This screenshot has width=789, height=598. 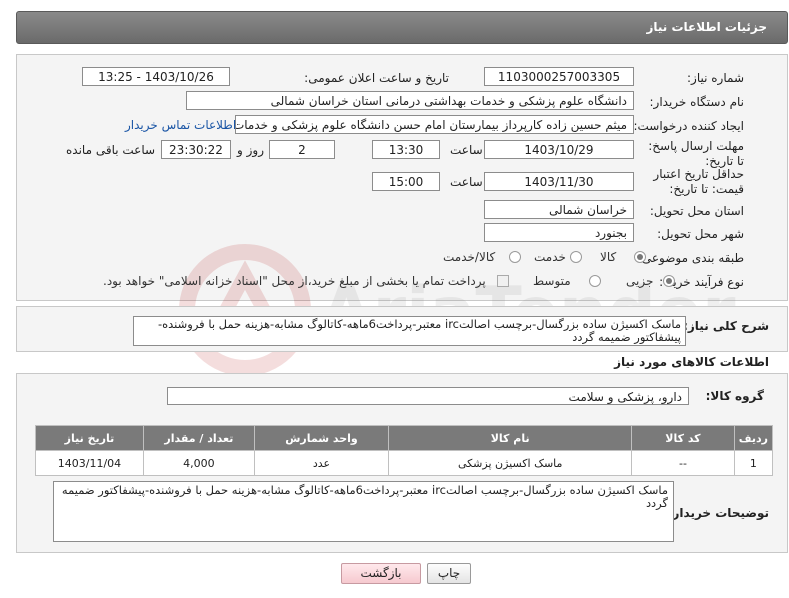 I want to click on validity-label: حداقل تاریخ اعتبار قیمت: تا تاریخ:, so click(x=698, y=181).